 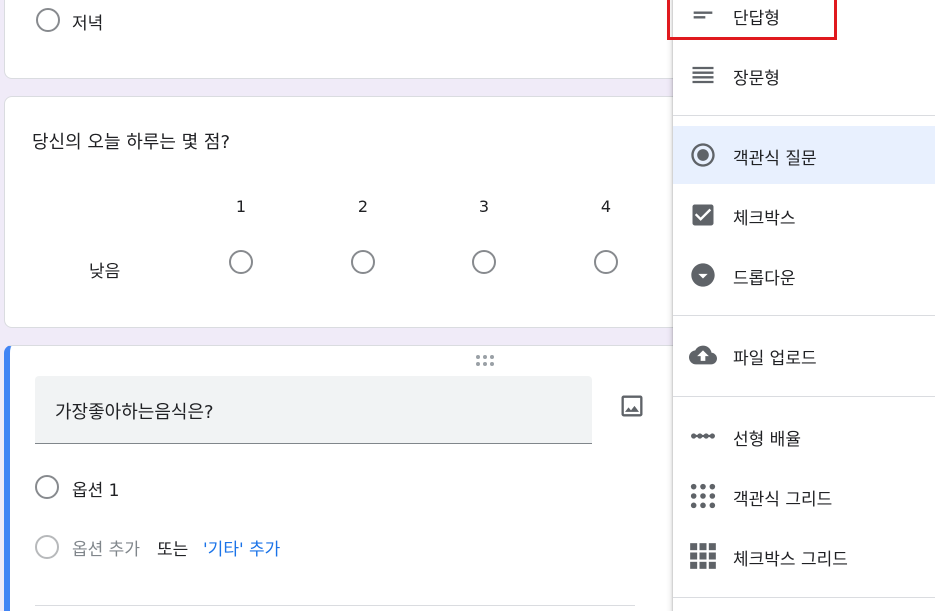 What do you see at coordinates (703, 275) in the screenshot?
I see `dropdown-icon` at bounding box center [703, 275].